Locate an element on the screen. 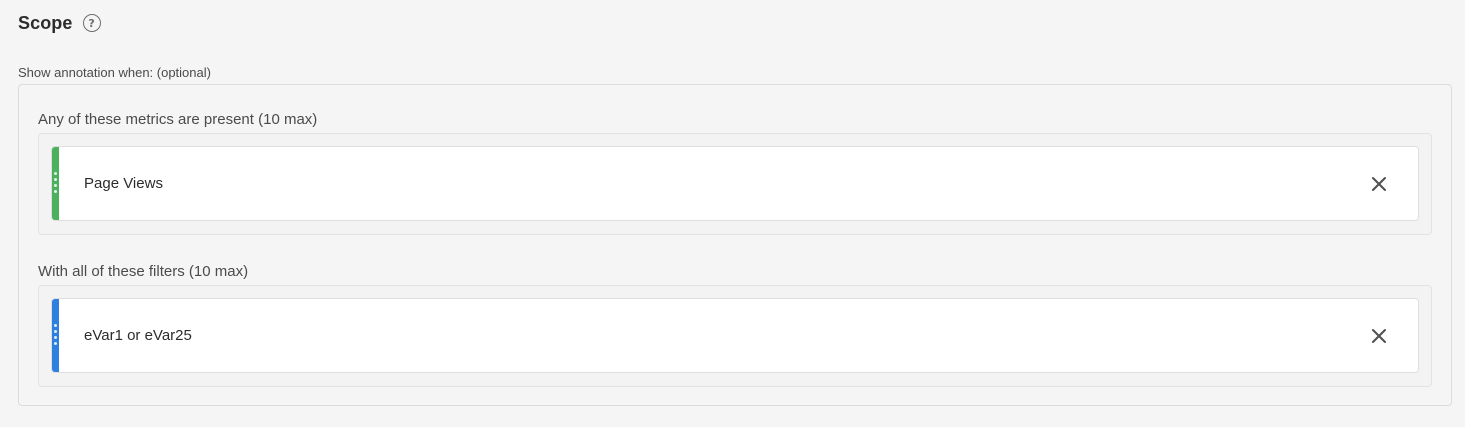 This screenshot has height=427, width=1465. metric-color-bar is located at coordinates (55, 183).